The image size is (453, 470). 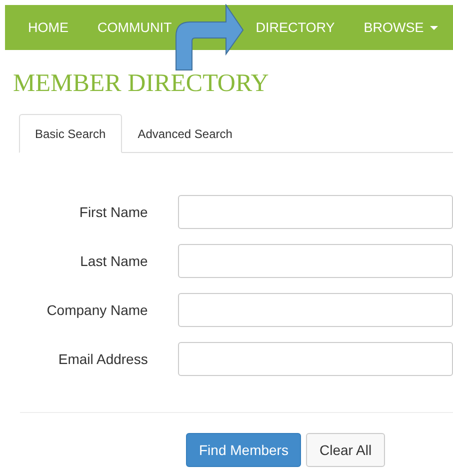 What do you see at coordinates (135, 27) in the screenshot?
I see `nav-link: COMMUNIT` at bounding box center [135, 27].